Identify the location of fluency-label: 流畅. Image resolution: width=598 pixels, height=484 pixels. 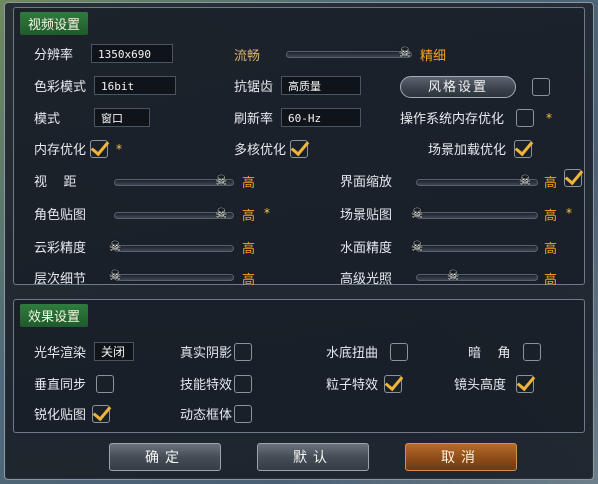
(247, 56).